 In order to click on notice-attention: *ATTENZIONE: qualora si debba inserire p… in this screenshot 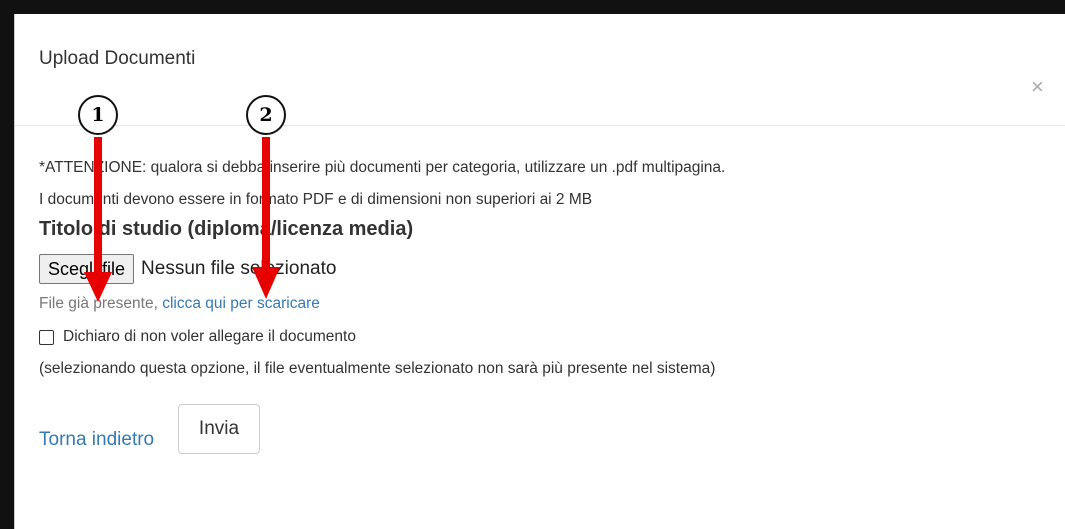, I will do `click(382, 167)`.